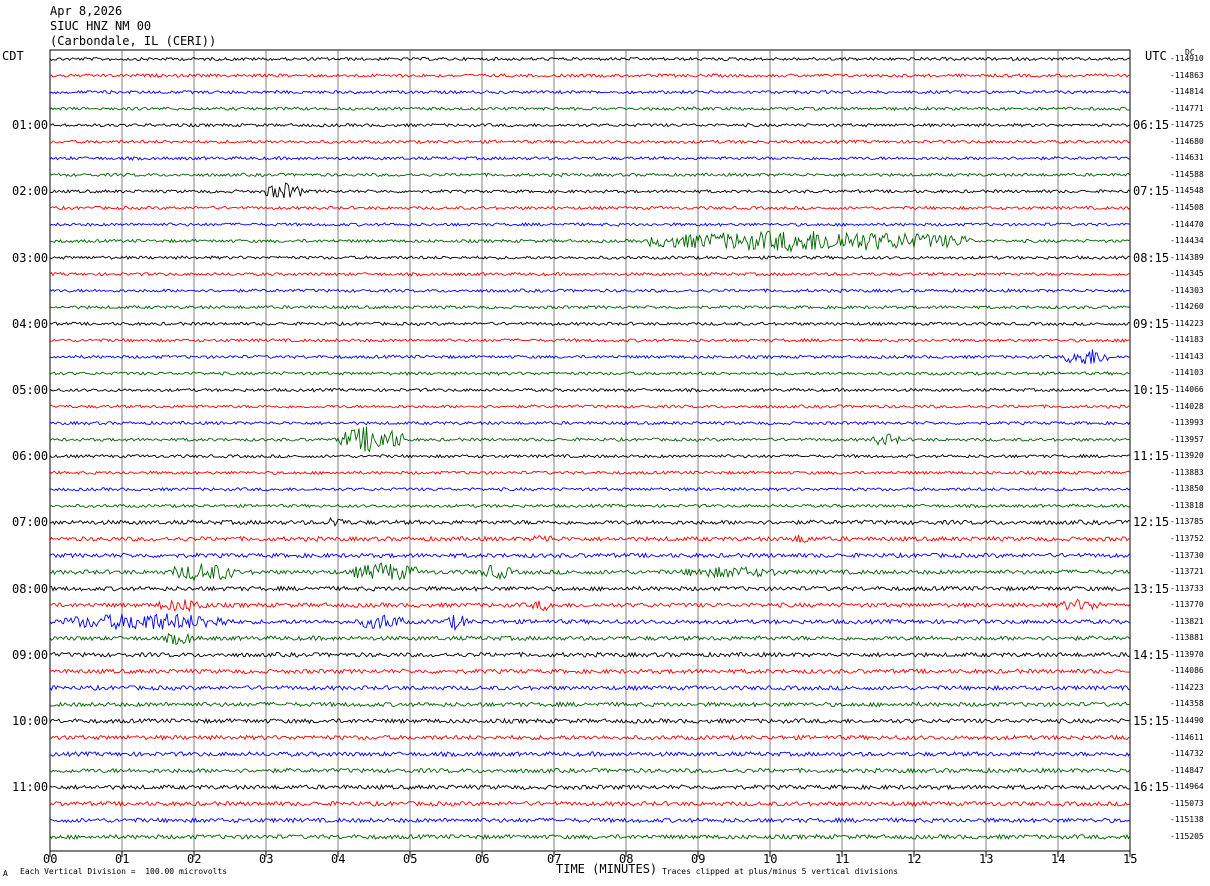 This screenshot has height=886, width=1210. Describe the element at coordinates (1187, 654) in the screenshot. I see `dc-offset-label: -113970` at that location.